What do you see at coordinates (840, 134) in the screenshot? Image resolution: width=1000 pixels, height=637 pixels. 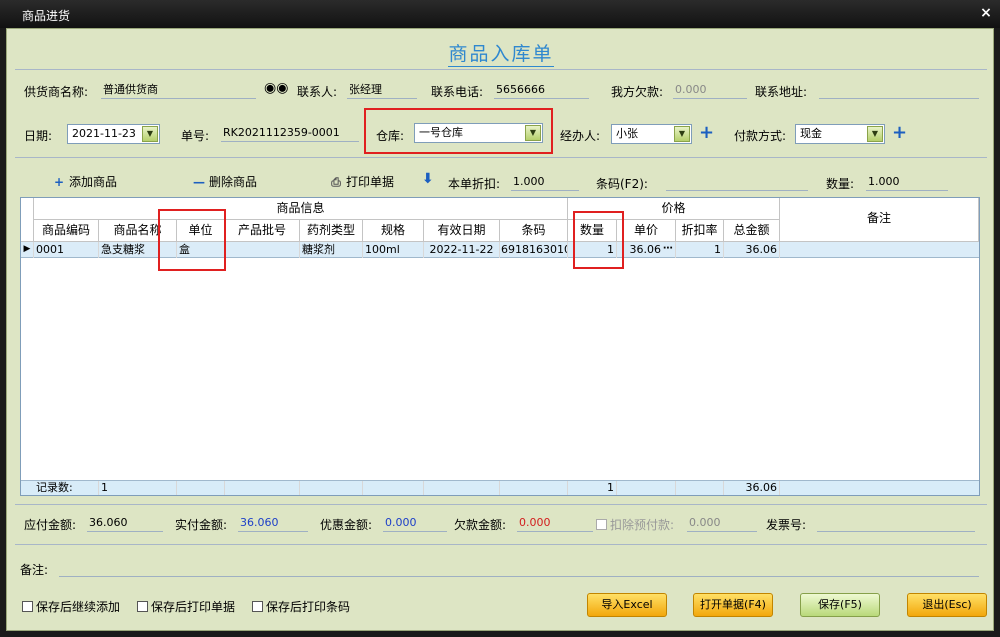 I see `payment-select: 现金 ▼` at bounding box center [840, 134].